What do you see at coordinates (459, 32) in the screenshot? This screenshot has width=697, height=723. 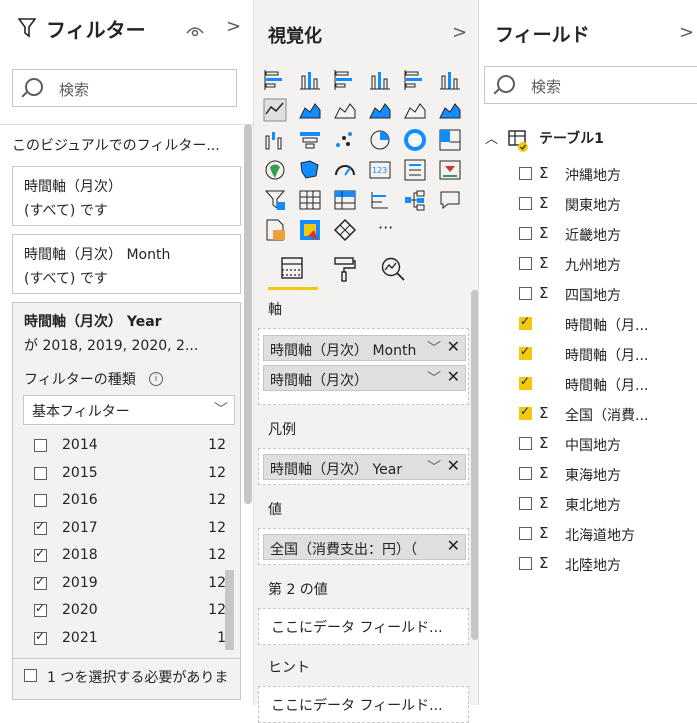 I see `collapse-viz-chevron-icon: >` at bounding box center [459, 32].